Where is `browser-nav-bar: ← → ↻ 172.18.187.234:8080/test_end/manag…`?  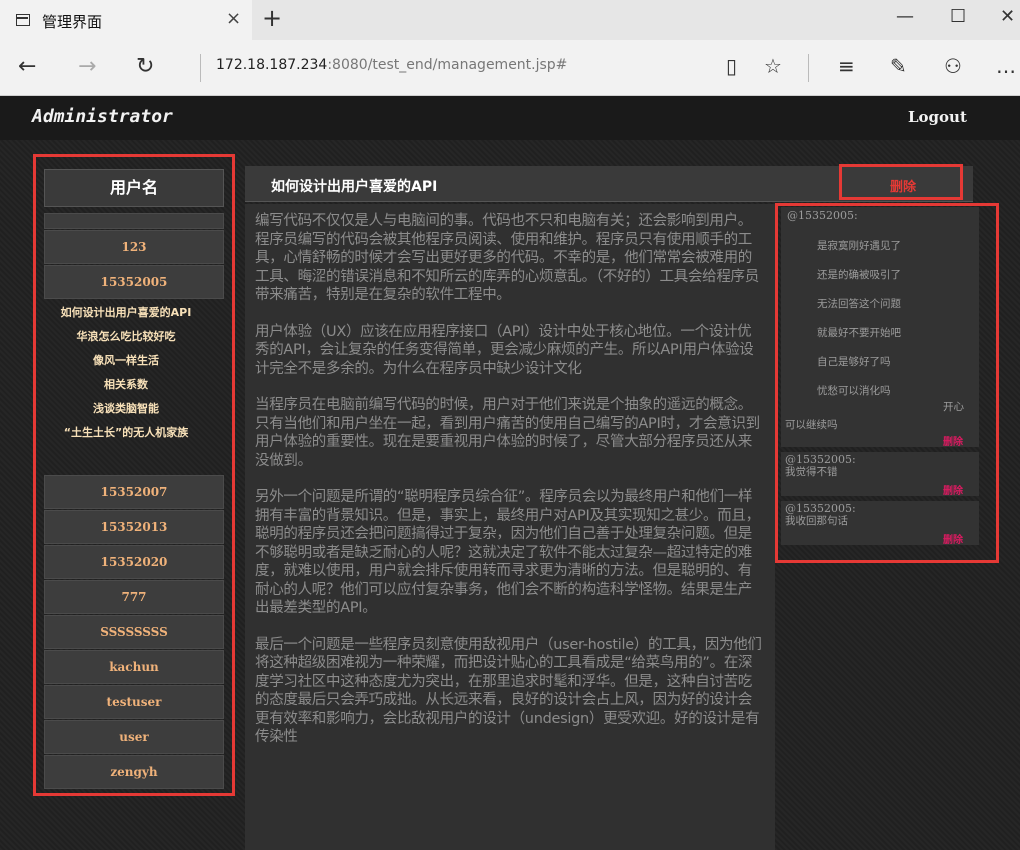 browser-nav-bar: ← → ↻ 172.18.187.234:8080/test_end/manag… is located at coordinates (510, 68).